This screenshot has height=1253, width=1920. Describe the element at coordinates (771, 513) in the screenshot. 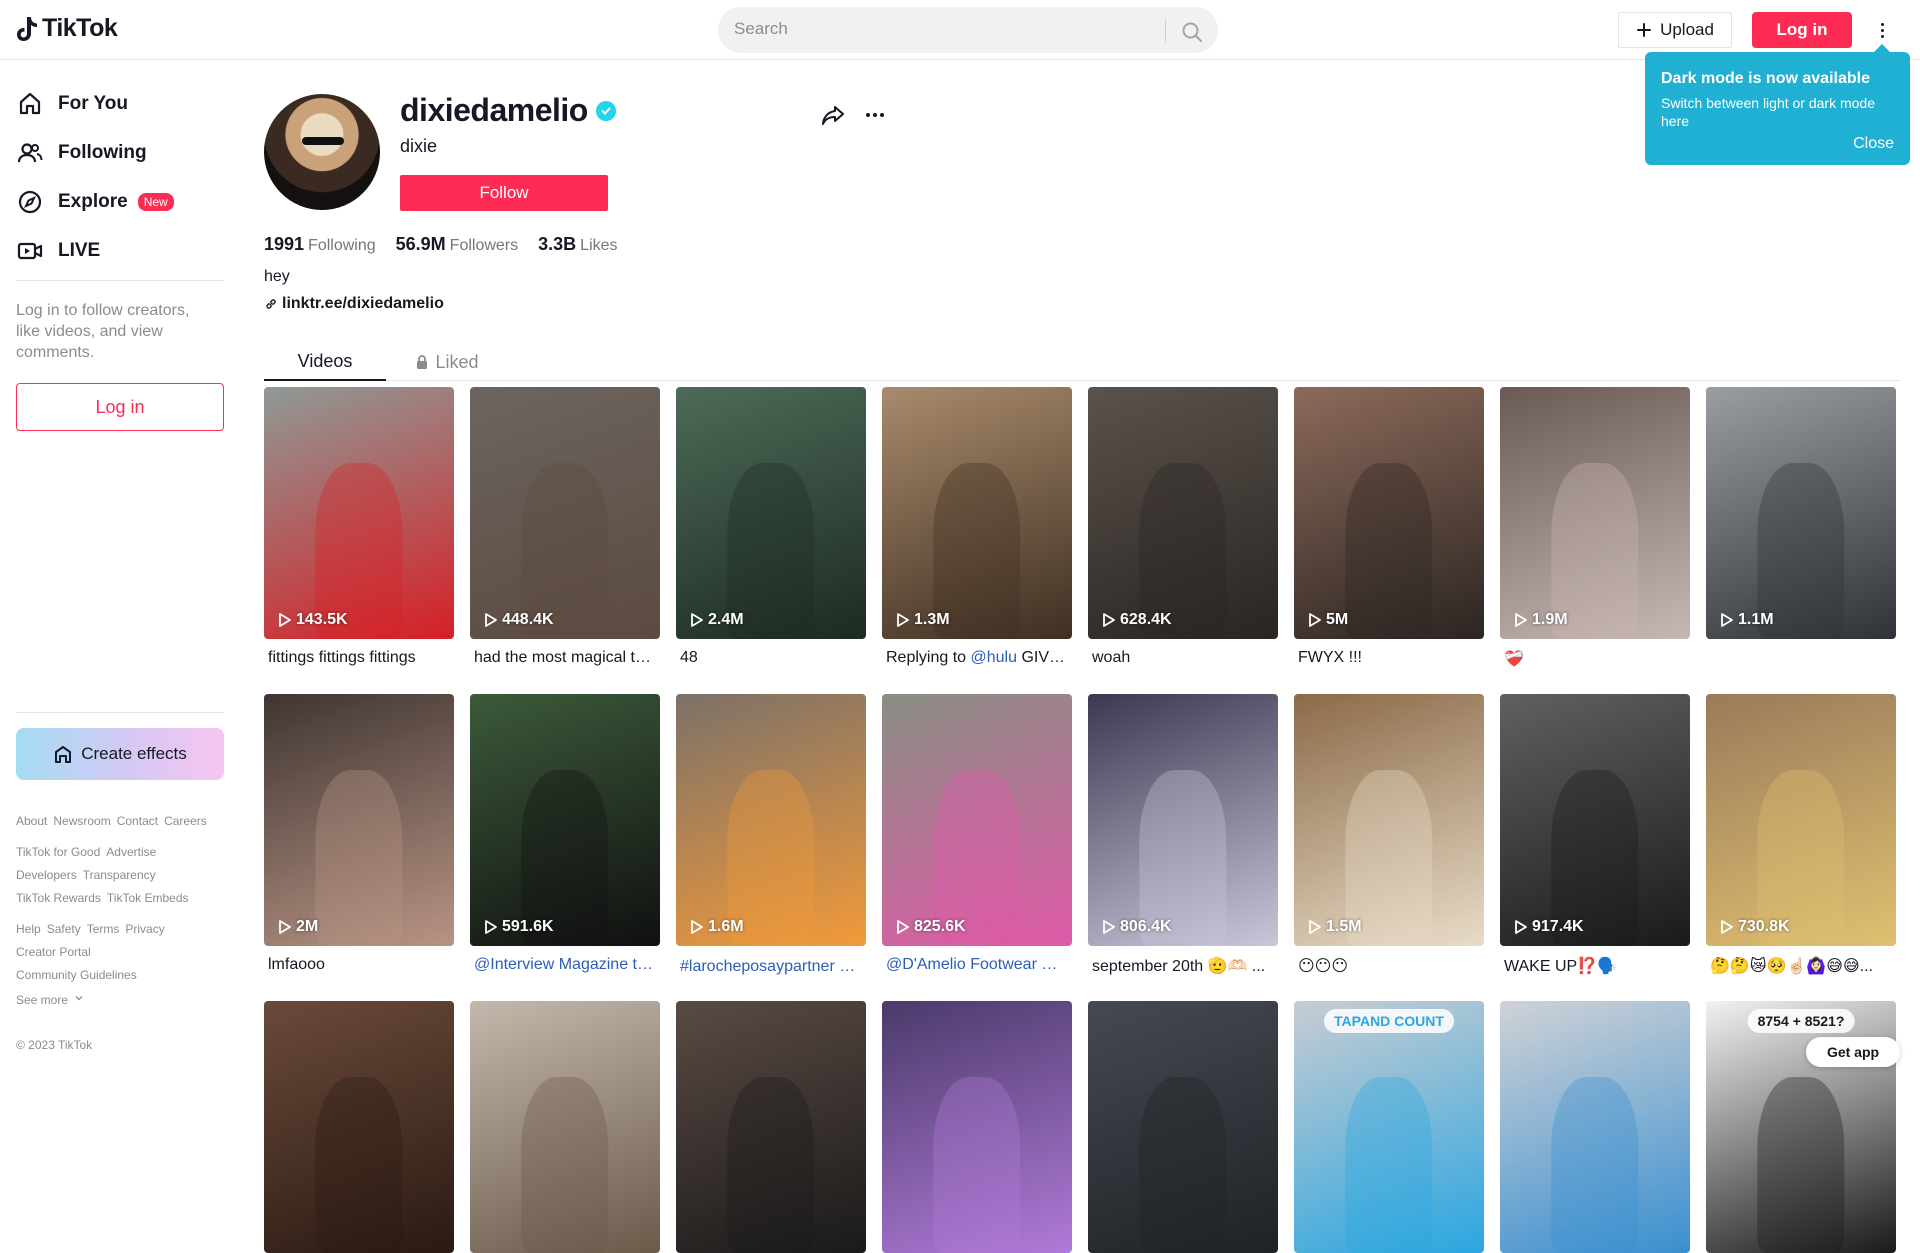

I see `video-thumbnail: 2.4M` at that location.